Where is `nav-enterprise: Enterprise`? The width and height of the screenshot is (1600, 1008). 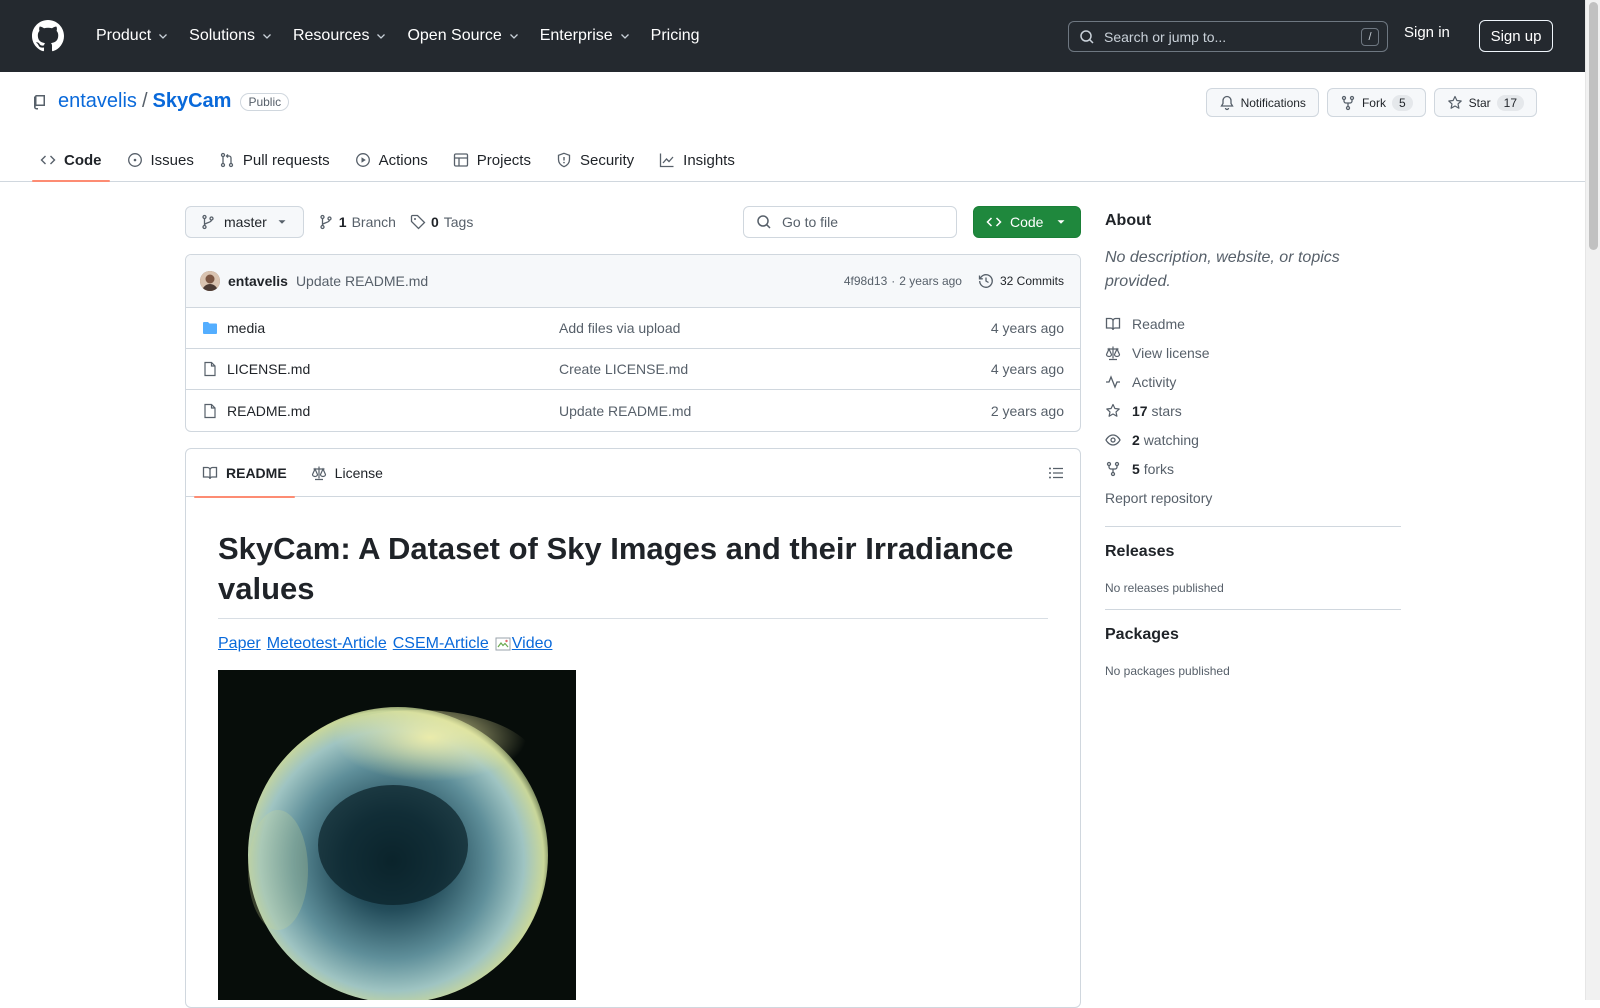 nav-enterprise: Enterprise is located at coordinates (585, 36).